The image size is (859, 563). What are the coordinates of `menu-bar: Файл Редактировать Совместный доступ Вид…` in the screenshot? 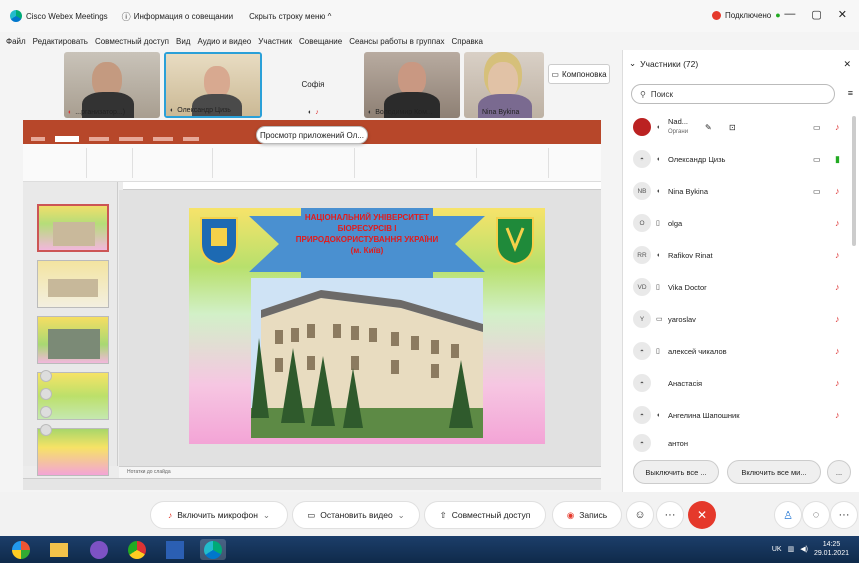 It's located at (310, 41).